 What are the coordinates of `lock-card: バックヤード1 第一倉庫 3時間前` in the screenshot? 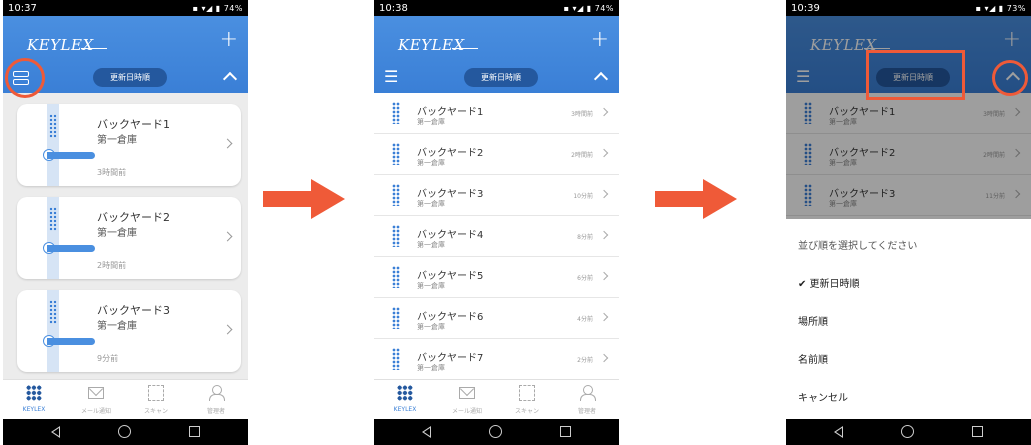 It's located at (129, 145).